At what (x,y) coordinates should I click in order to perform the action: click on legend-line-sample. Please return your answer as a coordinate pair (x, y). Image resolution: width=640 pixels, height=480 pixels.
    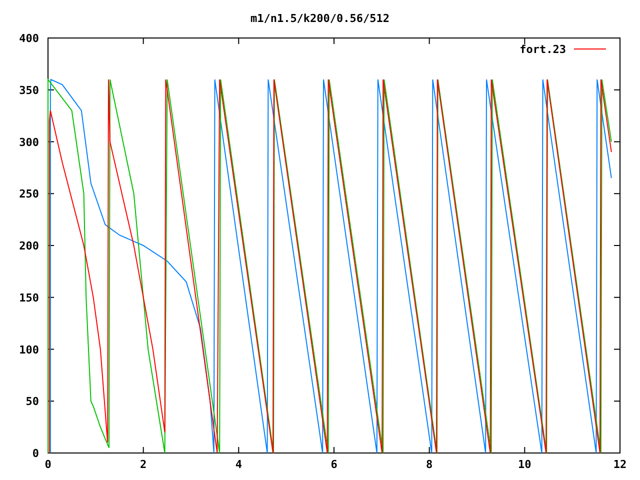
    Looking at the image, I should click on (590, 49).